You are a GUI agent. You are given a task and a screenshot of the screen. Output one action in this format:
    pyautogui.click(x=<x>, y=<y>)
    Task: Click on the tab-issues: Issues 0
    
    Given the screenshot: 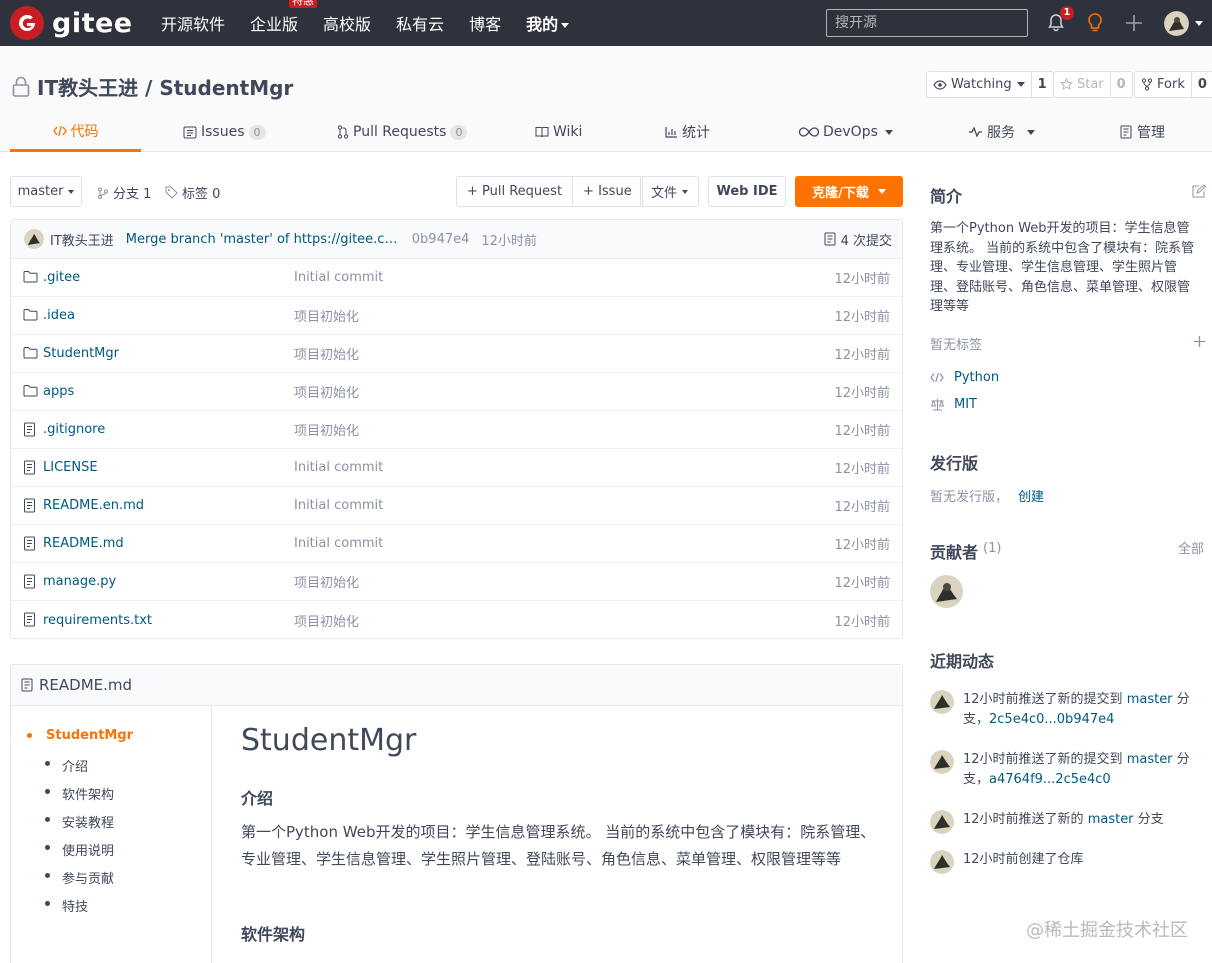 What is the action you would take?
    pyautogui.click(x=224, y=132)
    